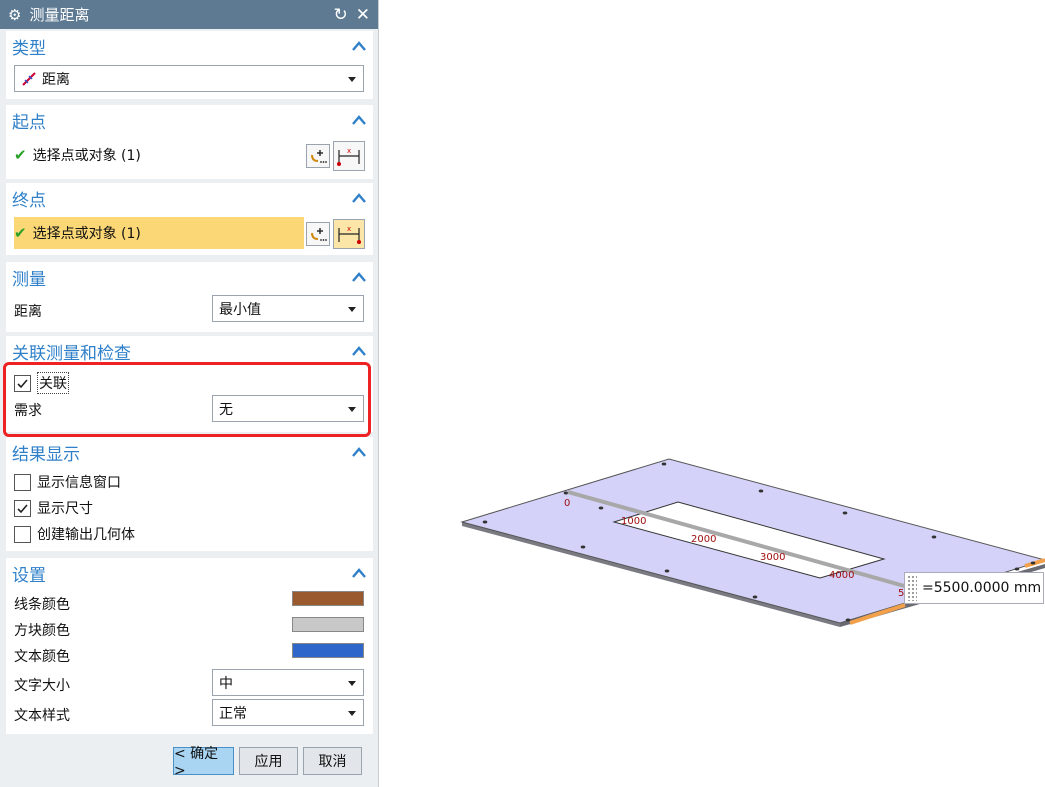 The image size is (1045, 787). Describe the element at coordinates (189, 508) in the screenshot. I see `show-dim-row: 显示尺寸` at that location.